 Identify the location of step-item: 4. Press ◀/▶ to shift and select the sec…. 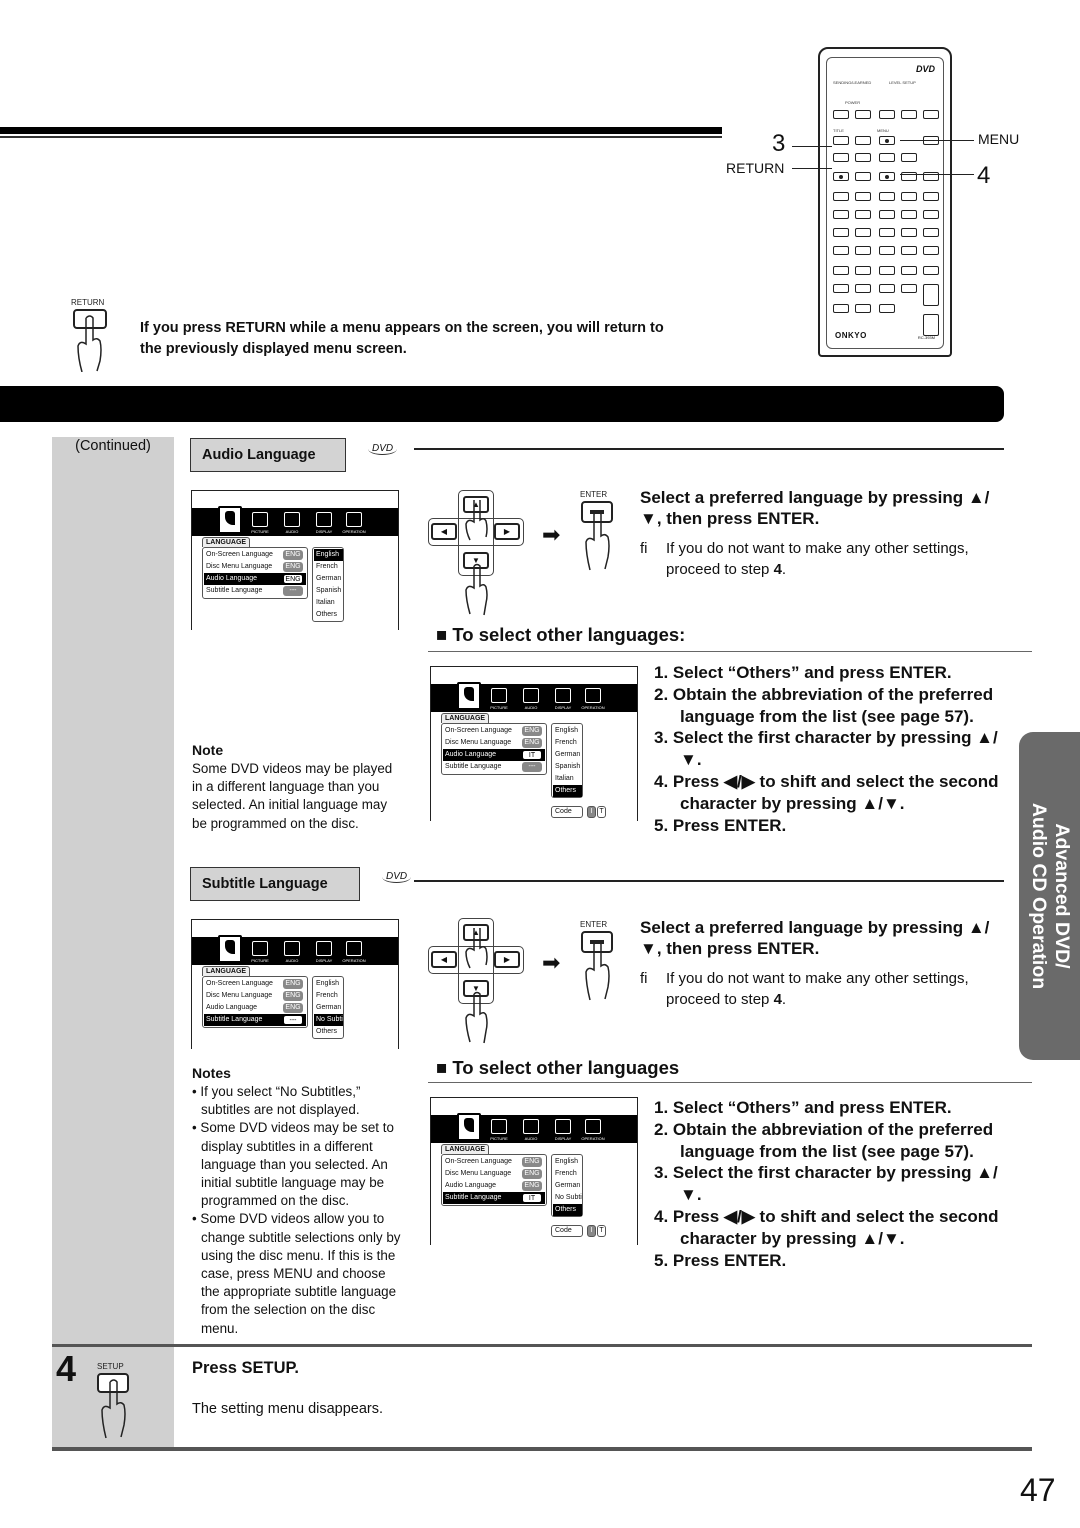
(826, 792).